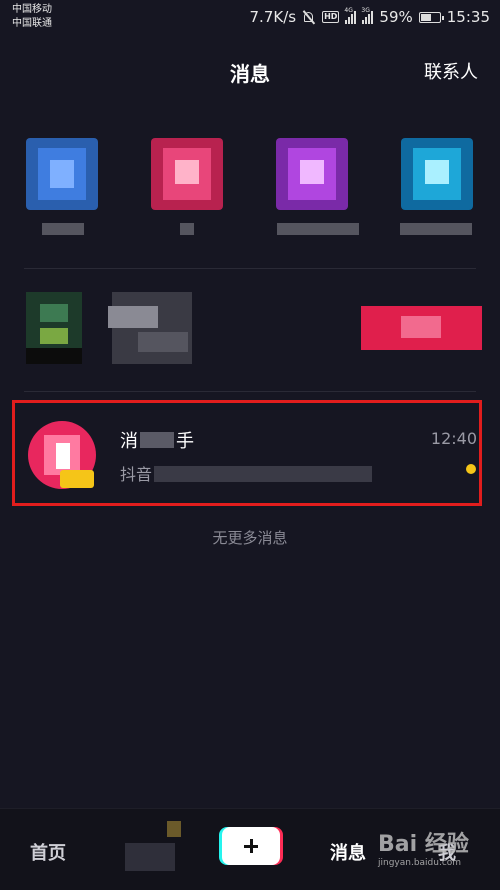 The width and height of the screenshot is (500, 890). I want to click on mute-icon, so click(309, 17).